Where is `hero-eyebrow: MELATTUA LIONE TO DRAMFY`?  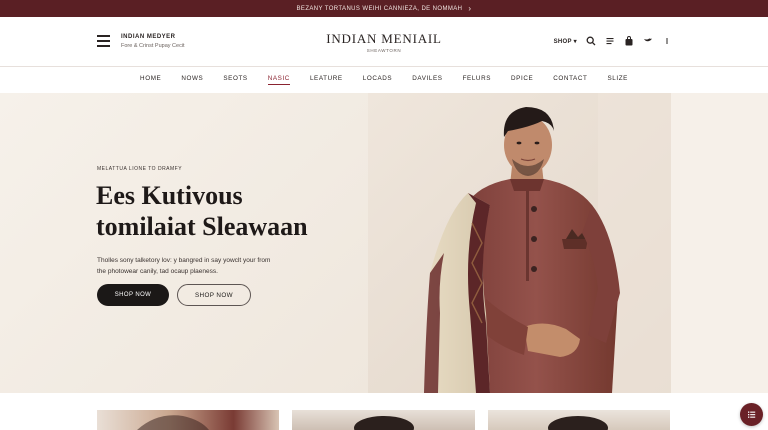
hero-eyebrow: MELATTUA LIONE TO DRAMFY is located at coordinates (140, 169).